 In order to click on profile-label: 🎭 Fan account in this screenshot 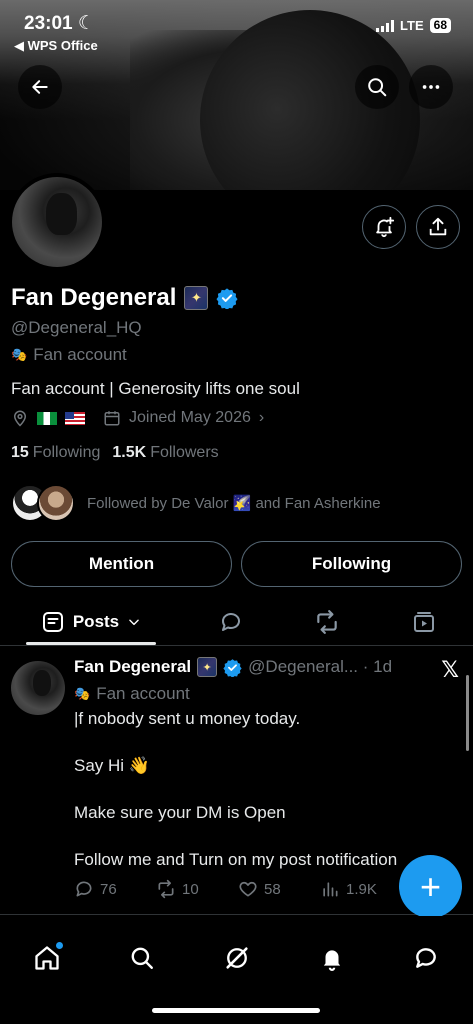, I will do `click(69, 355)`.